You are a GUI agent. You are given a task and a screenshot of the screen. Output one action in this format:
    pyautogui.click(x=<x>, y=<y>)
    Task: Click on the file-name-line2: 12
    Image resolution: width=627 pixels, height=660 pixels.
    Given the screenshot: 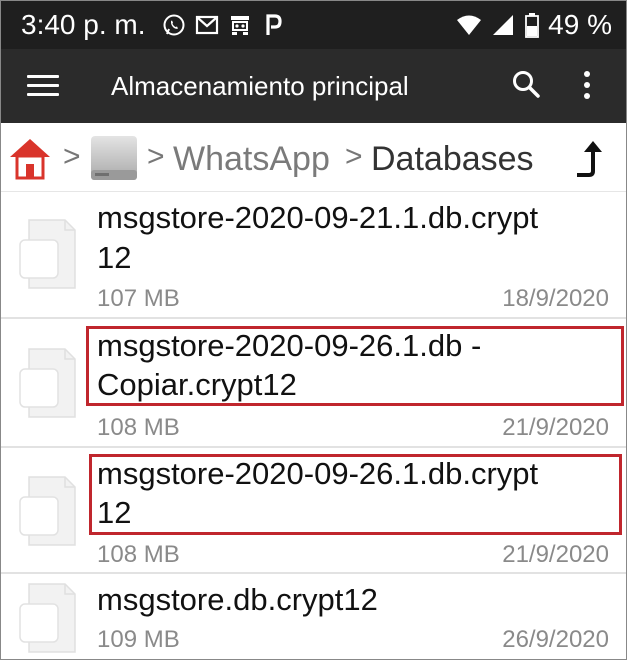 What is the action you would take?
    pyautogui.click(x=114, y=257)
    